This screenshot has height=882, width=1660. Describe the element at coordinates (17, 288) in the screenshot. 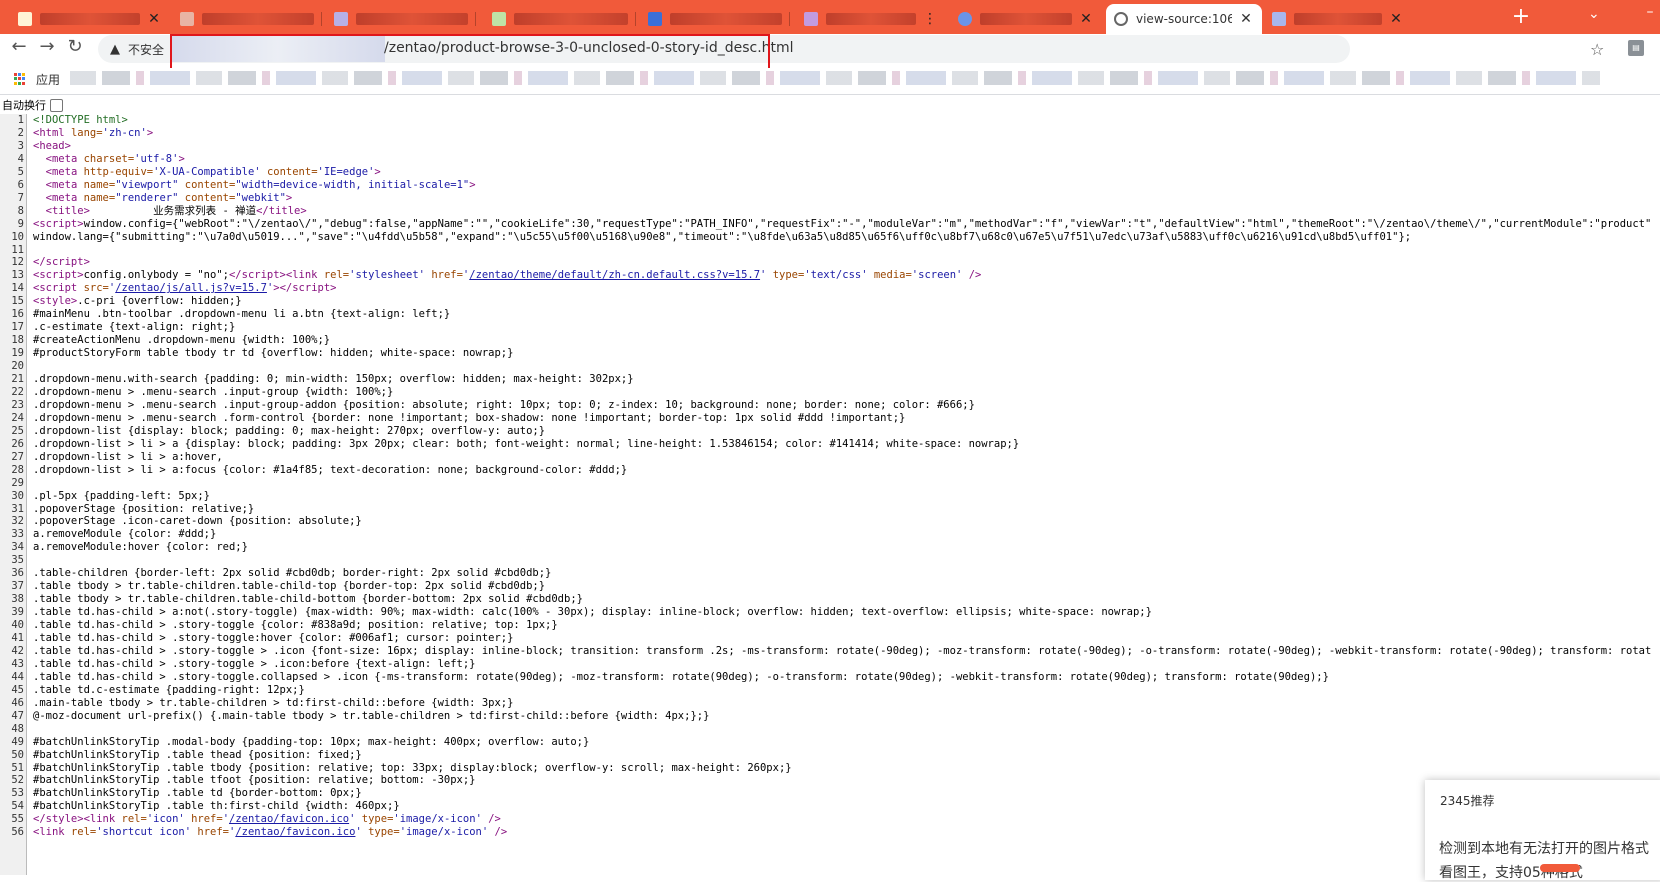

I see `line-number: 14` at that location.